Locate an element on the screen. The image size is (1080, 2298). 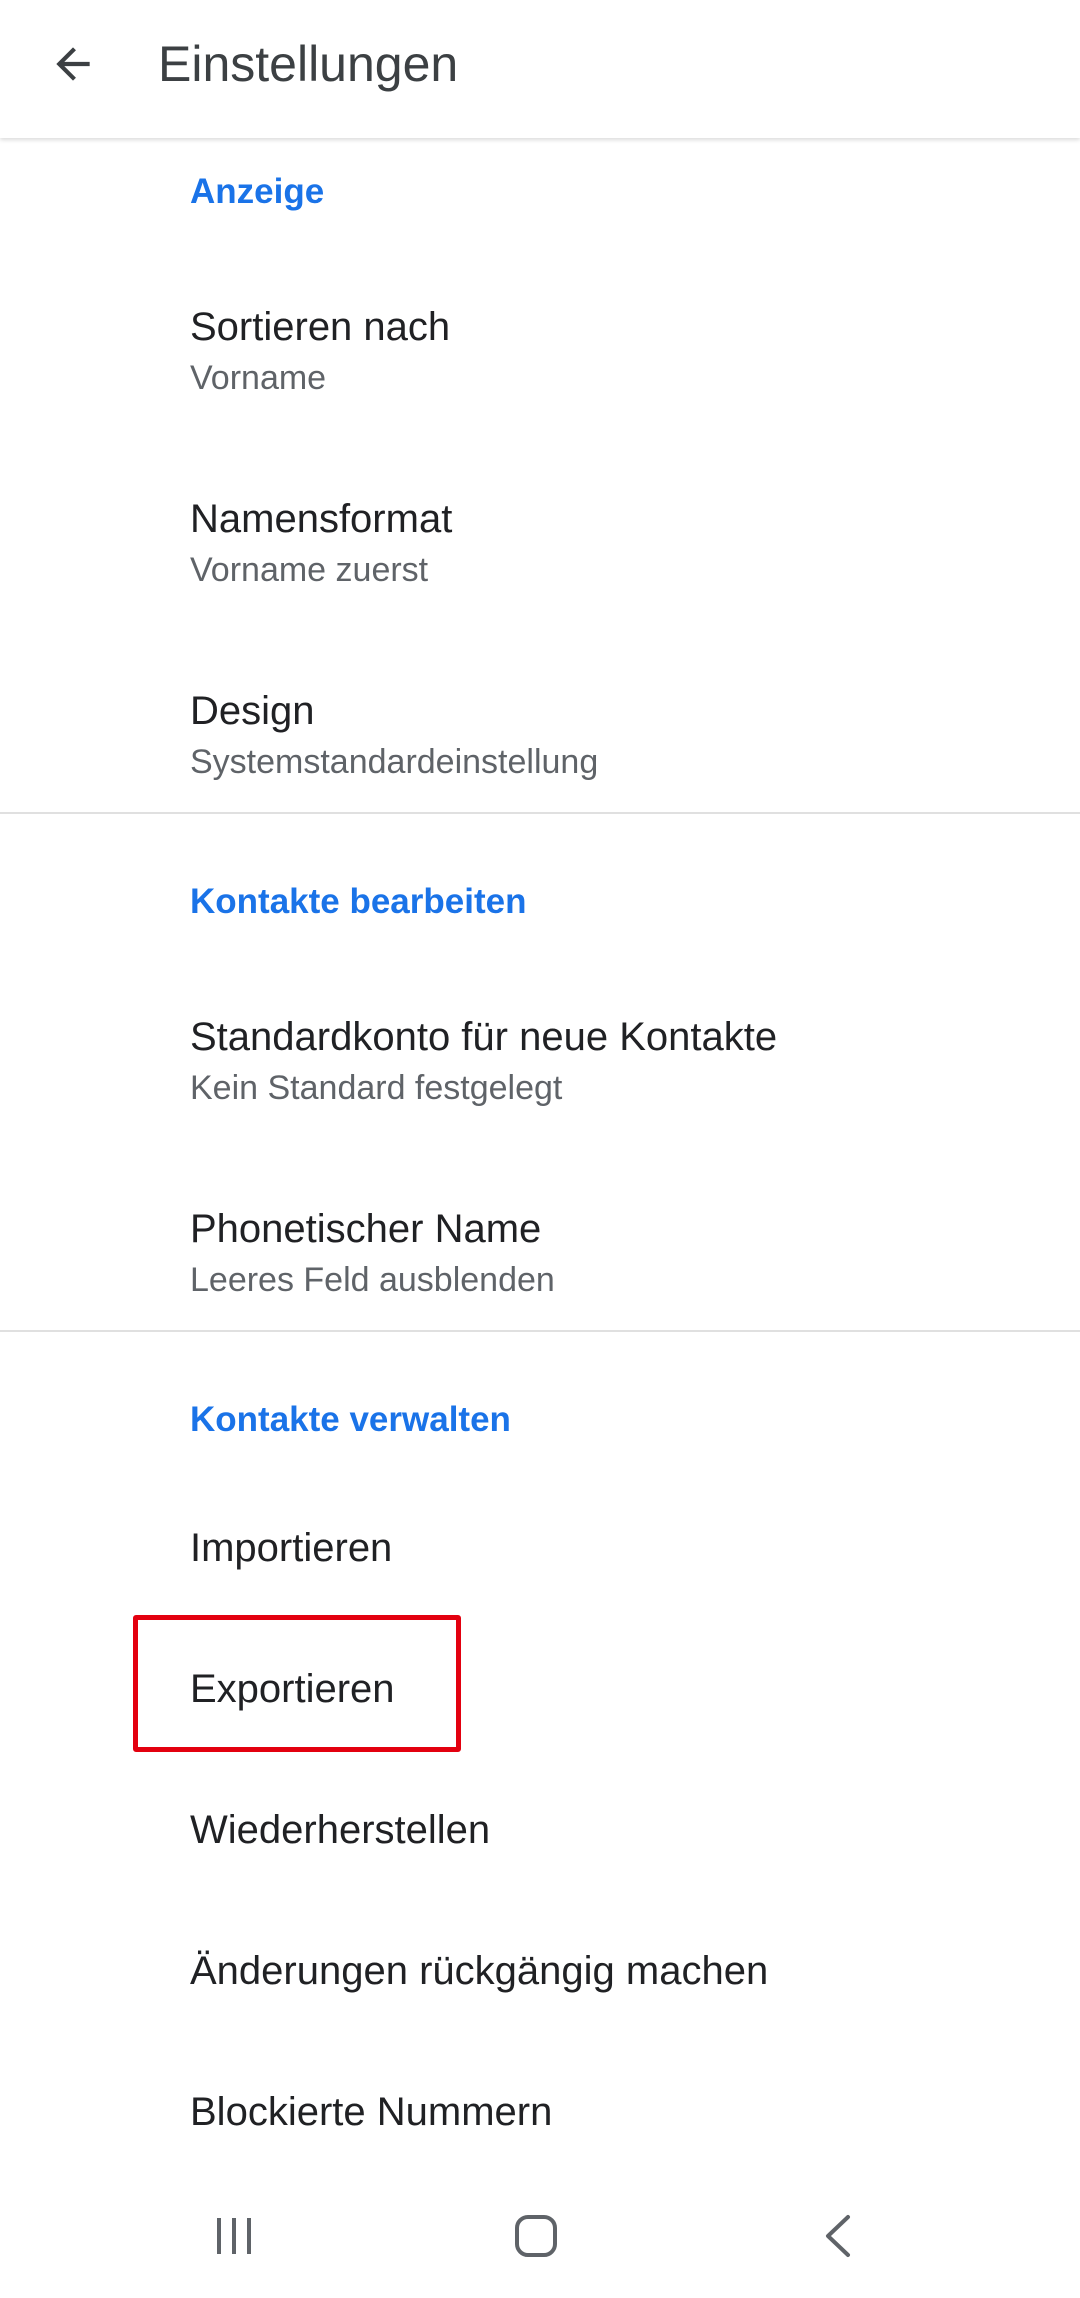
pref-title: Änderungen rückgängig machen is located at coordinates (479, 1971).